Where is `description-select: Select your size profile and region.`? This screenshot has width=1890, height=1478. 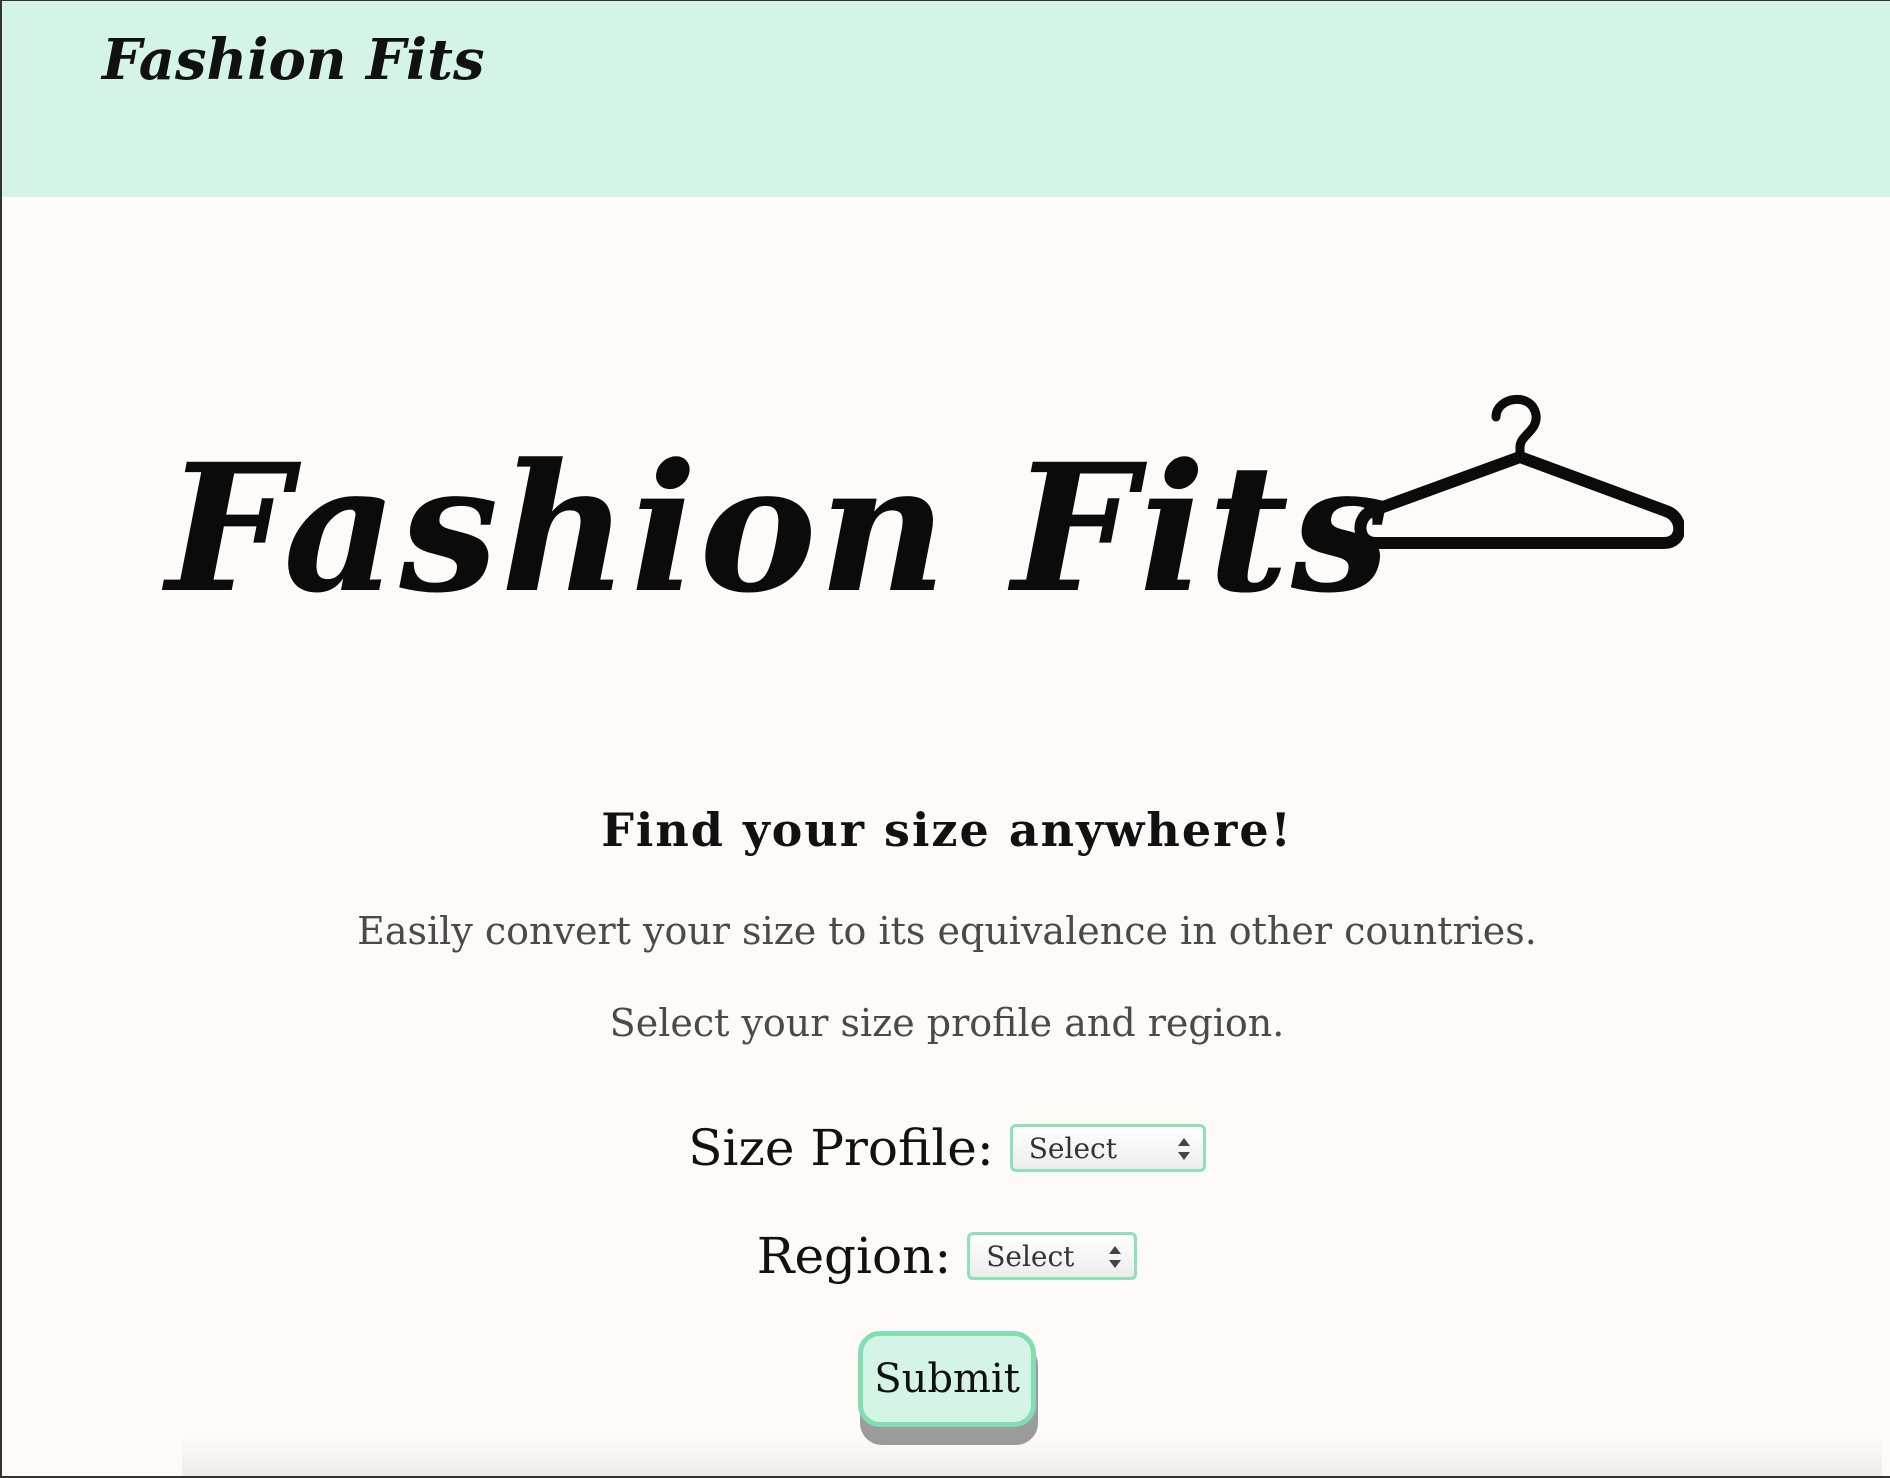 description-select: Select your size profile and region. is located at coordinates (947, 1023).